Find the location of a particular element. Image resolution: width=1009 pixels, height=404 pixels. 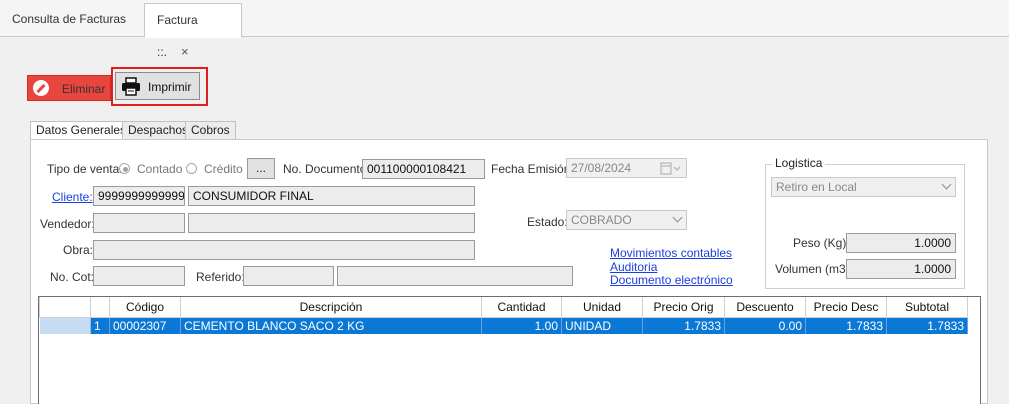

column-header-cantidad: Cantidad is located at coordinates (521, 307).